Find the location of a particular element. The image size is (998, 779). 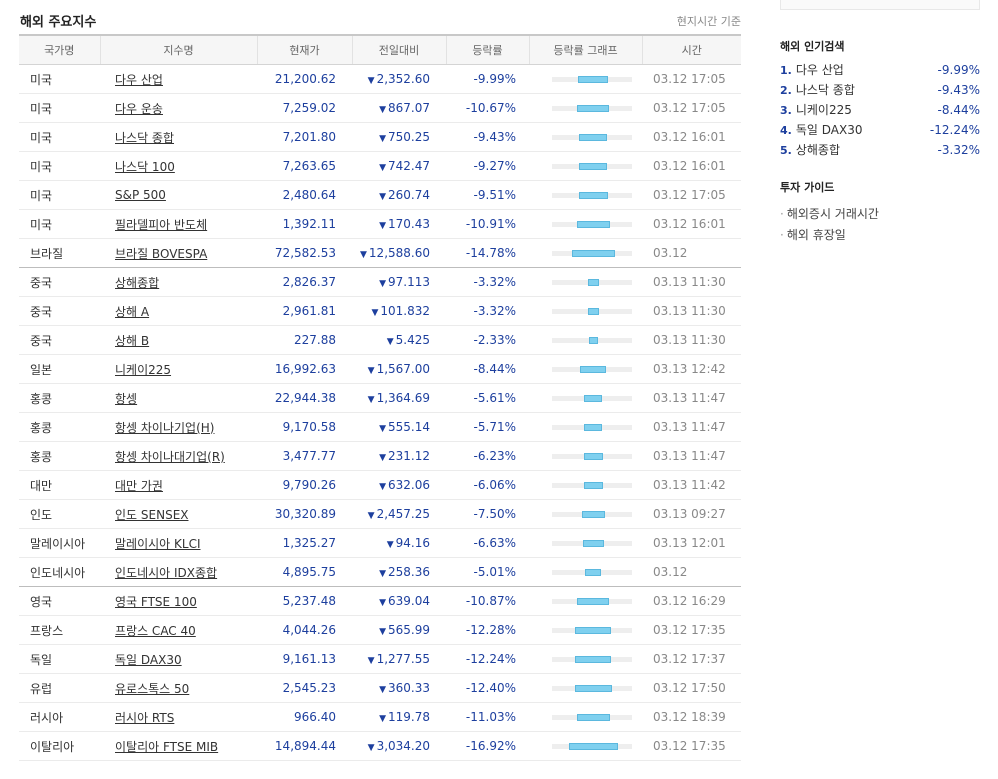

change-value: 12,588.60 is located at coordinates (399, 253).